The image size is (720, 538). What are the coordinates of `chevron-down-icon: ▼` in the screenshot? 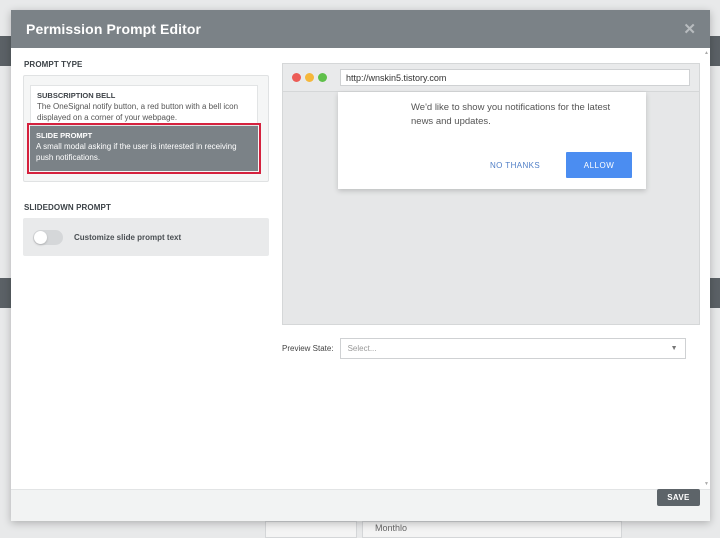 It's located at (674, 348).